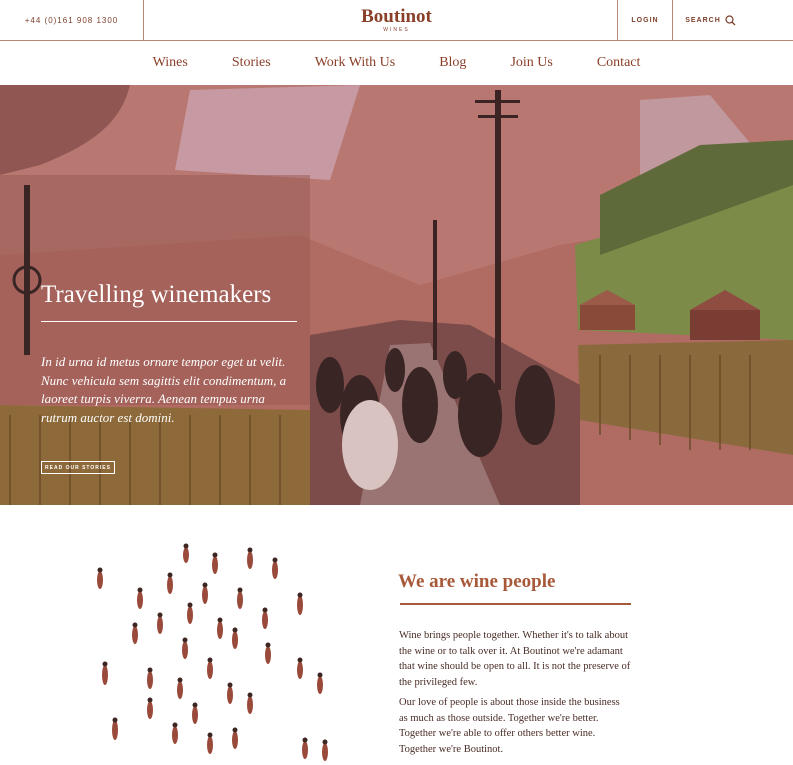  Describe the element at coordinates (251, 63) in the screenshot. I see `nav-item-stories: Stories` at that location.